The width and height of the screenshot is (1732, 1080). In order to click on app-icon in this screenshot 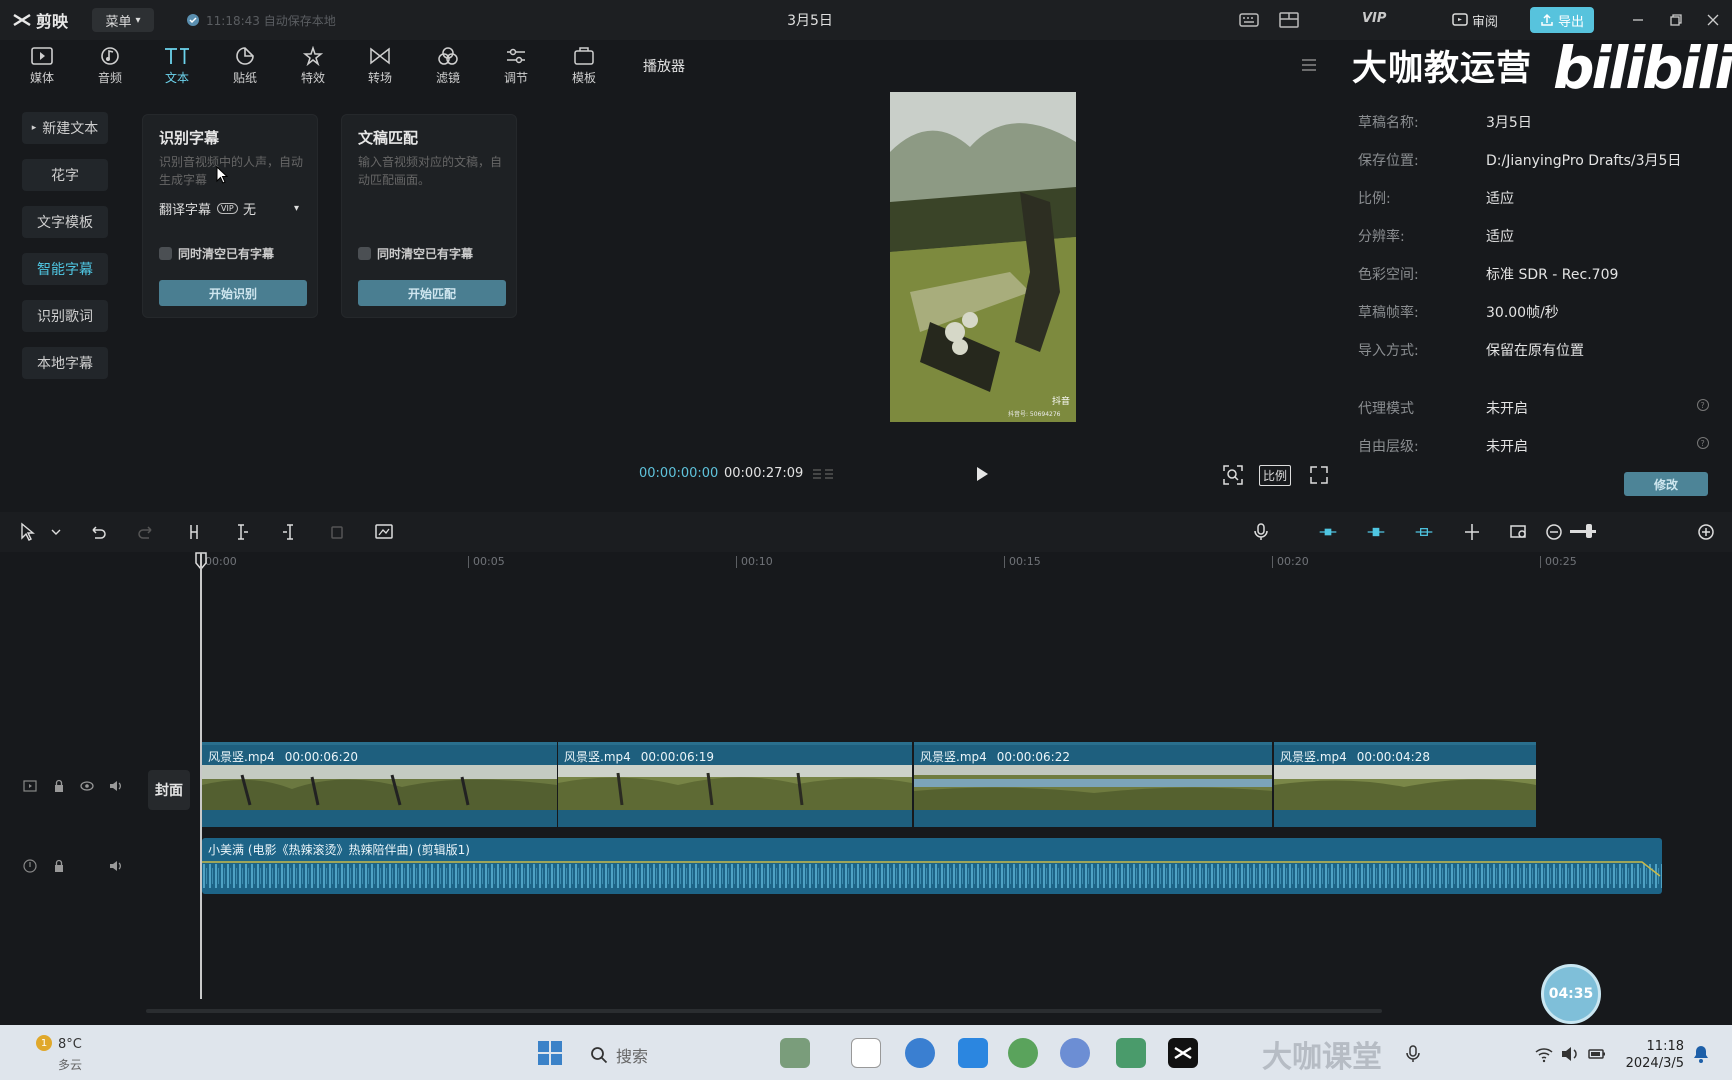, I will do `click(1131, 1053)`.